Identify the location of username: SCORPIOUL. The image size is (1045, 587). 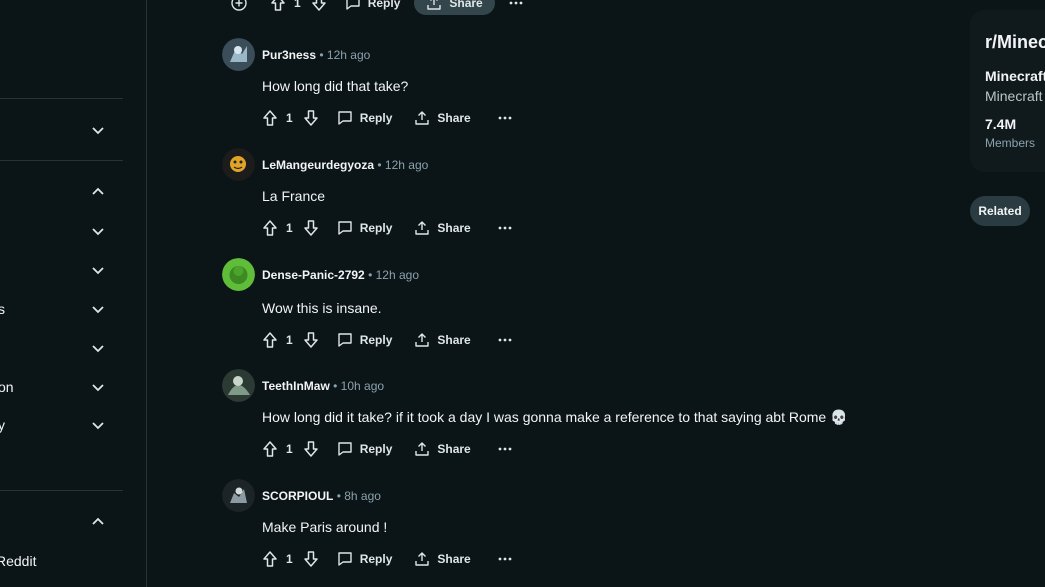
(297, 496).